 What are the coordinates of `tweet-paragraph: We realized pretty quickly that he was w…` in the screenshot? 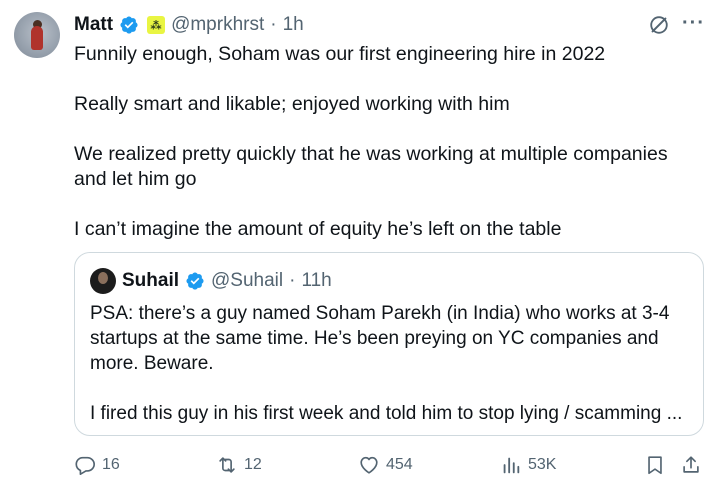 It's located at (371, 166).